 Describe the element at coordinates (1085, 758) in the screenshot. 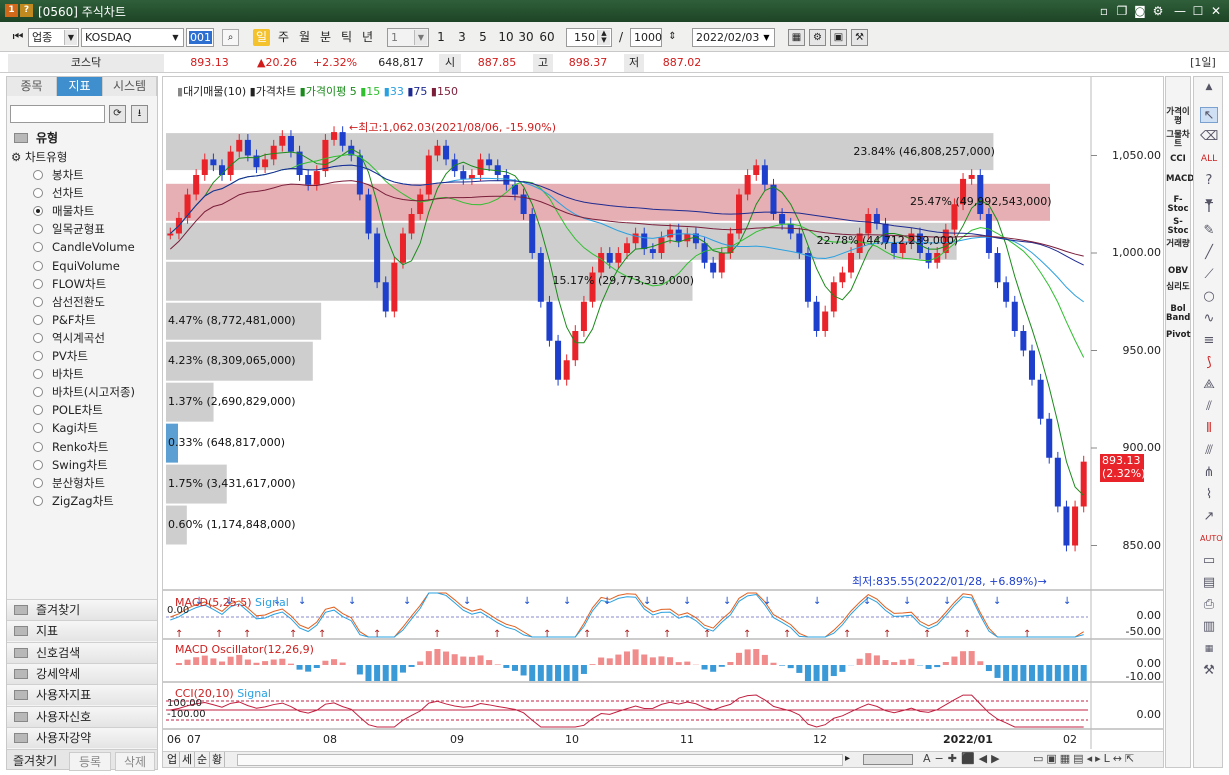

I see `chart-view-icons: ▭▣▦▤◂▸L↔⇱` at that location.